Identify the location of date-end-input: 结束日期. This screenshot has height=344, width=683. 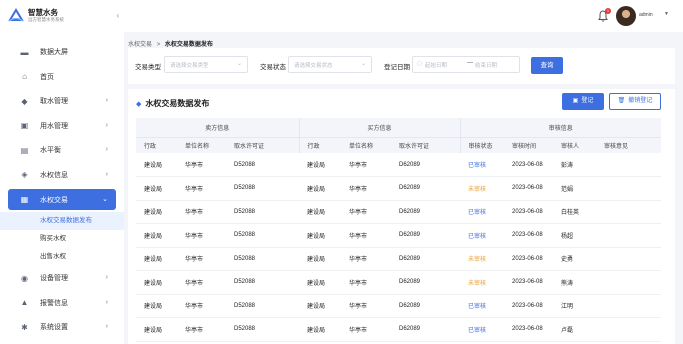
(486, 65).